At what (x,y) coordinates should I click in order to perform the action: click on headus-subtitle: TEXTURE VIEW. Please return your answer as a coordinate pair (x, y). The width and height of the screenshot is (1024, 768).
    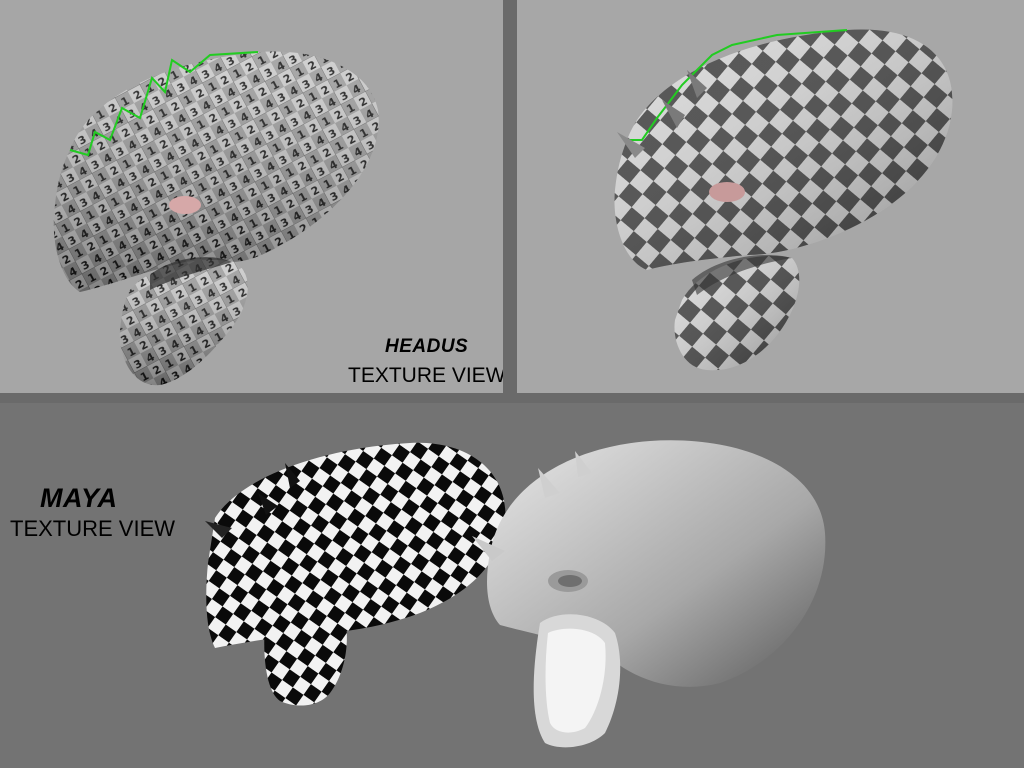
    Looking at the image, I should click on (425, 375).